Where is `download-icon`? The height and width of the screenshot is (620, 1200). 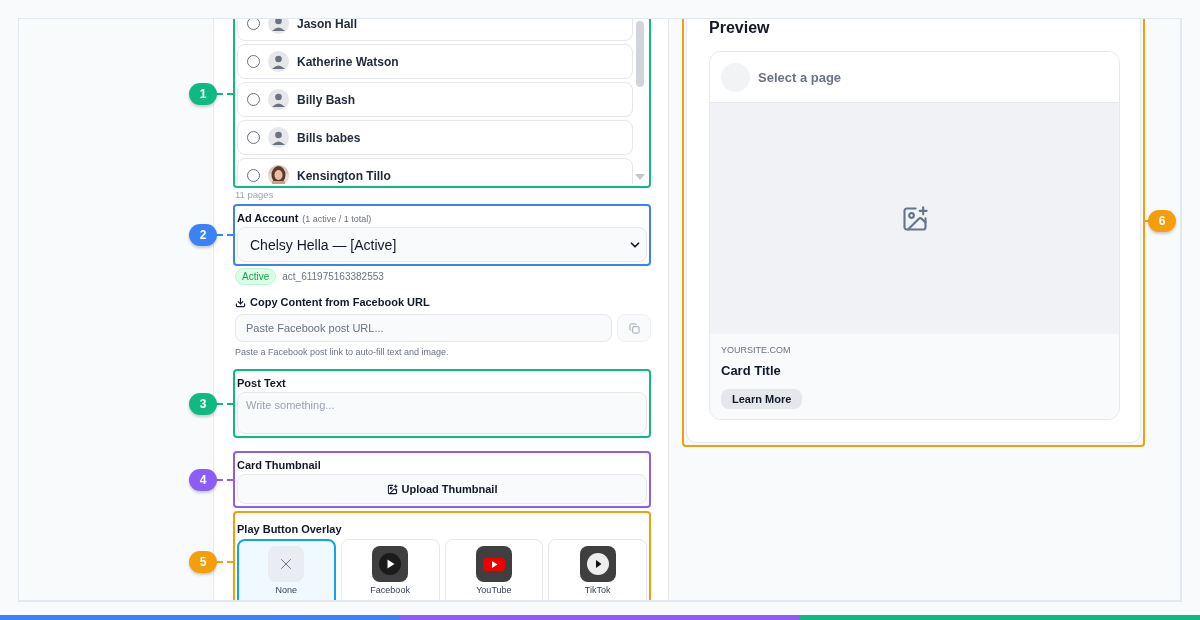 download-icon is located at coordinates (240, 302).